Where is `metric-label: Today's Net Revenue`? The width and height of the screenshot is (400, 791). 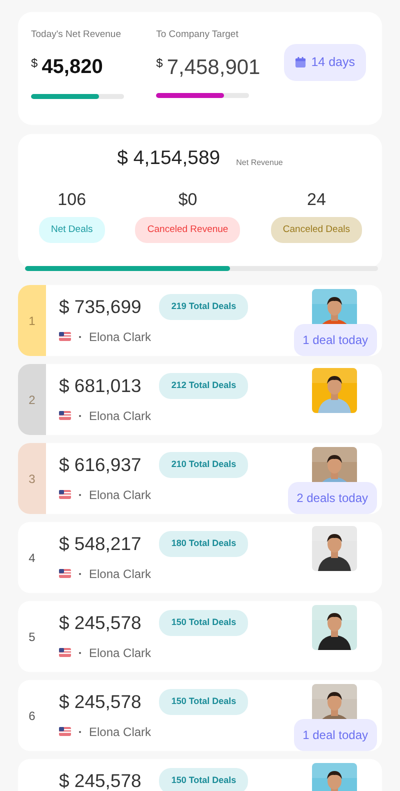
metric-label: Today's Net Revenue is located at coordinates (76, 35).